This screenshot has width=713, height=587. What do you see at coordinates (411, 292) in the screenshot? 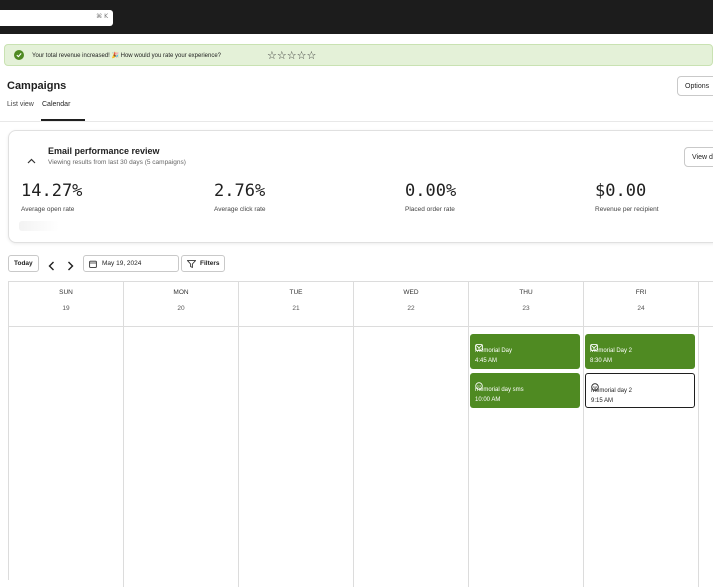
I see `day-name: WED` at bounding box center [411, 292].